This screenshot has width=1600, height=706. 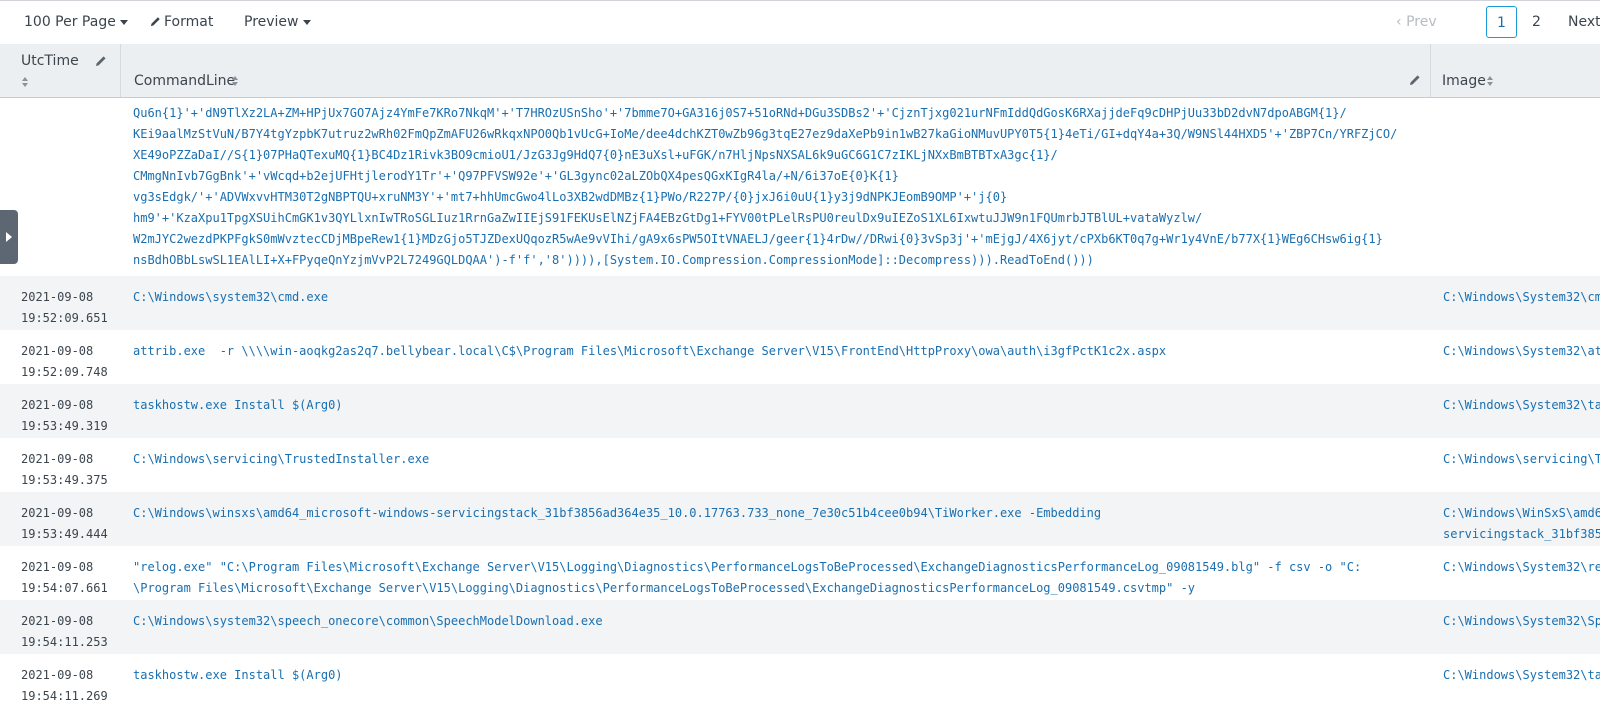 I want to click on next-label: Next, so click(x=1584, y=22).